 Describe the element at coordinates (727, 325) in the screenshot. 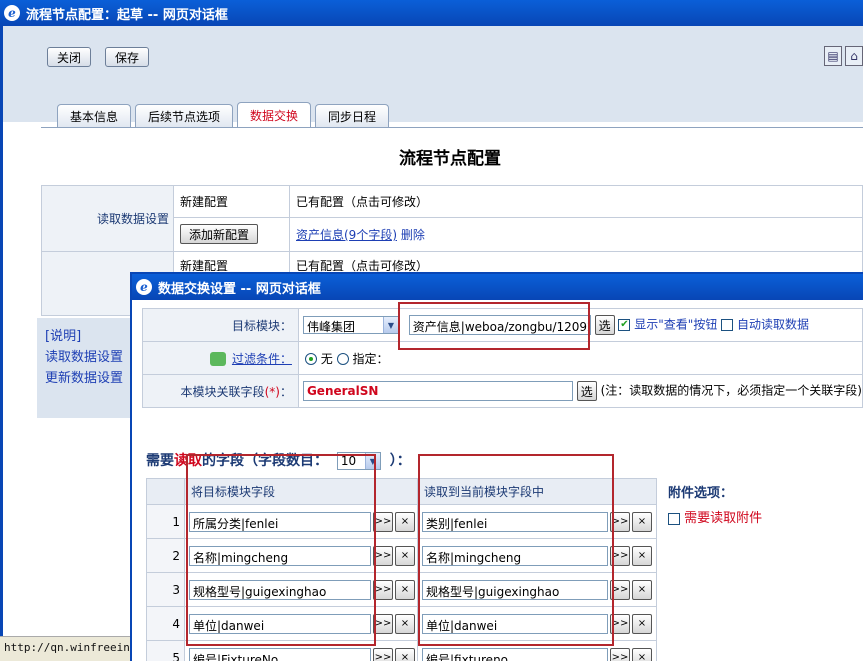

I see `auto-read-checkbox` at that location.